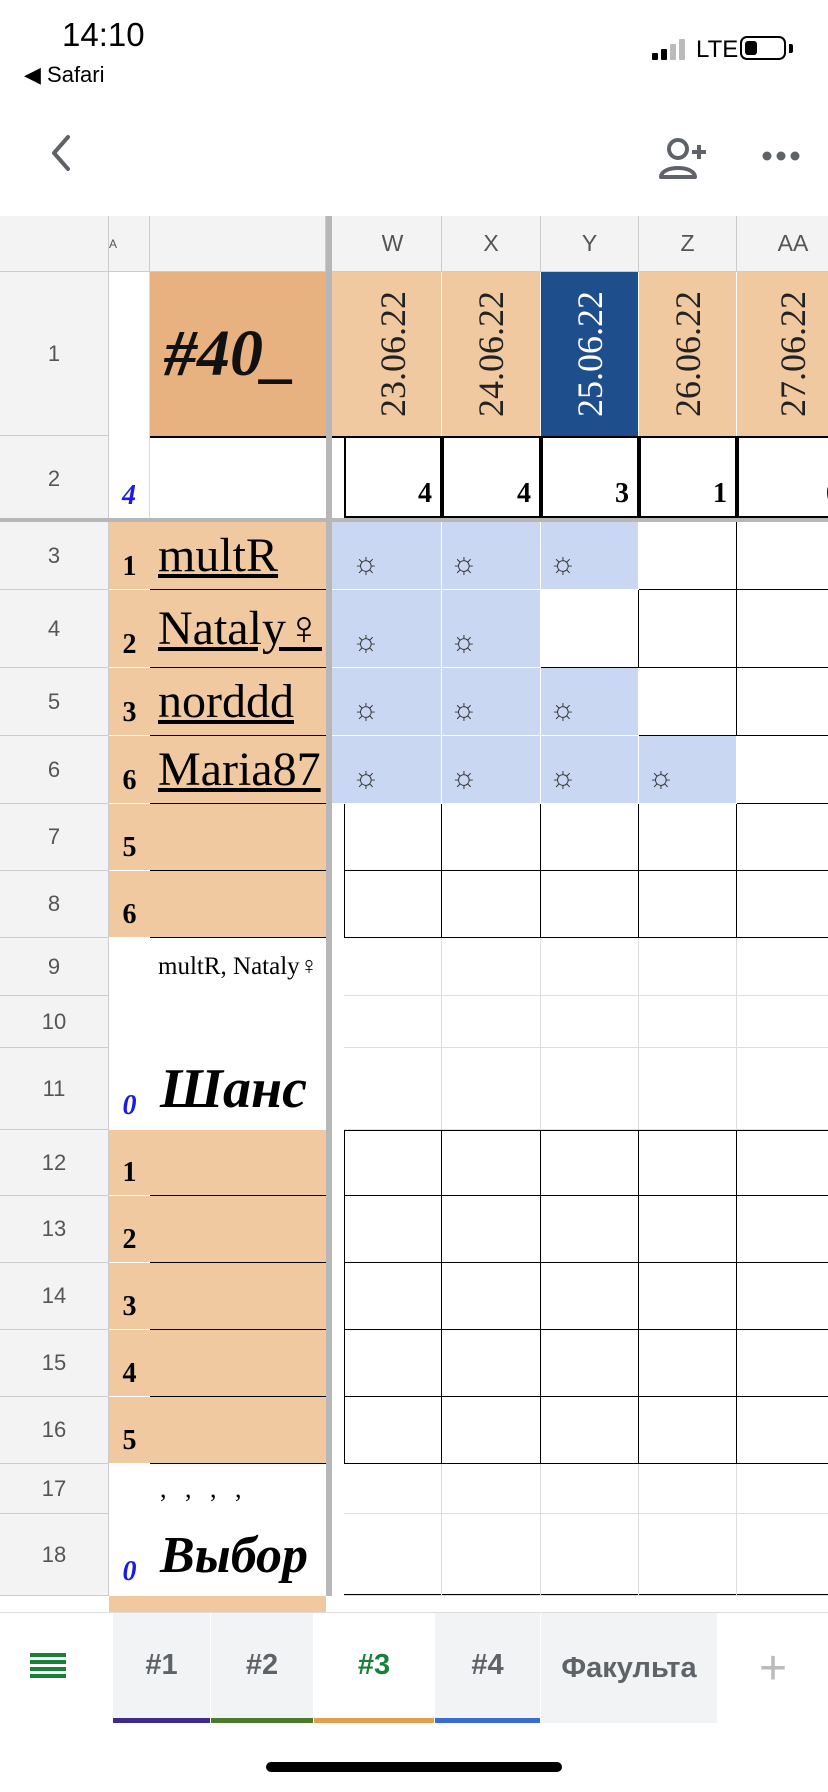 The image size is (828, 1792). I want to click on player-name: Nataly♀, so click(238, 629).